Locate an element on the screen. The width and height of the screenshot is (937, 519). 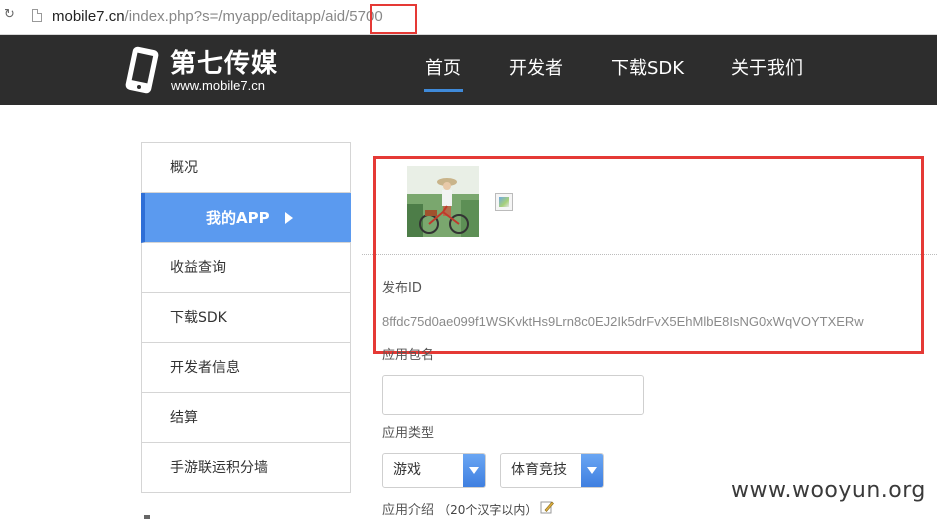
triangle-right-icon is located at coordinates (289, 218).